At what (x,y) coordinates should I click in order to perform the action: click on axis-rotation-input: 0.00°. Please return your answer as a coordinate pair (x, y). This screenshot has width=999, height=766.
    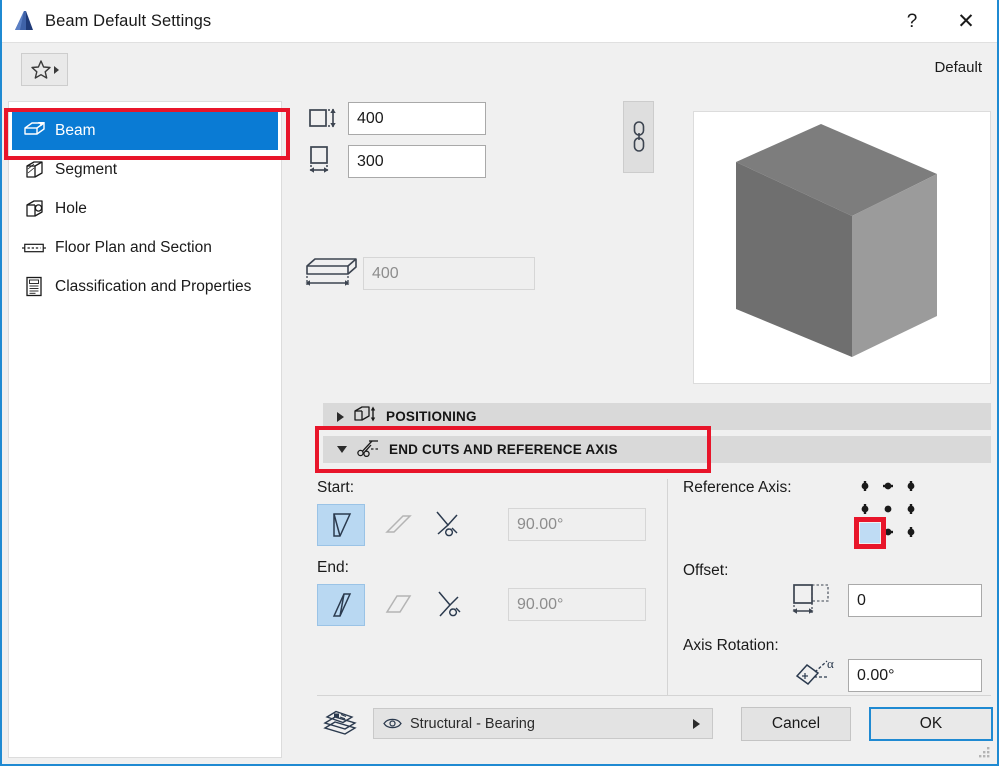
    Looking at the image, I should click on (915, 675).